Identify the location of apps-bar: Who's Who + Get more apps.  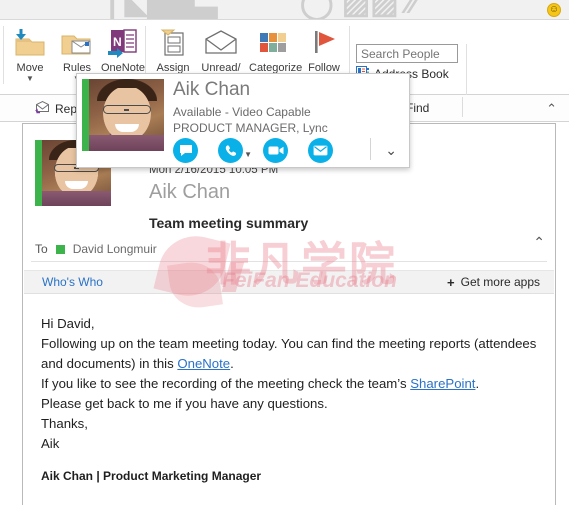
(289, 282).